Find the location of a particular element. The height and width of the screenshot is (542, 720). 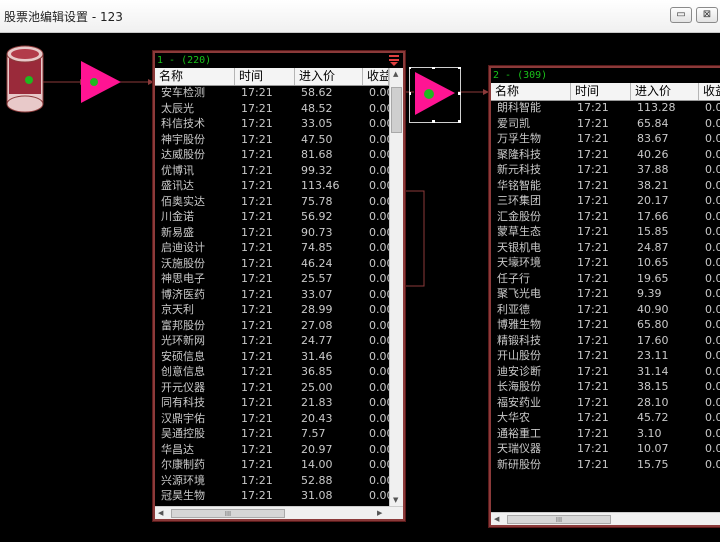

cell-entry-price: 9.39 is located at coordinates (649, 293).